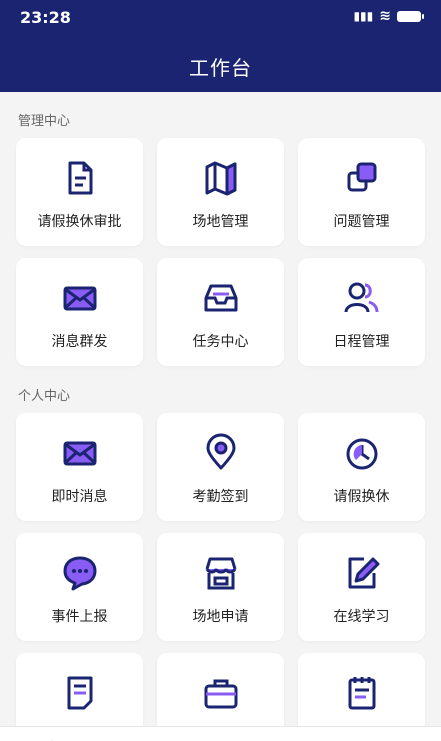  What do you see at coordinates (220, 694) in the screenshot?
I see `briefcase-icon` at bounding box center [220, 694].